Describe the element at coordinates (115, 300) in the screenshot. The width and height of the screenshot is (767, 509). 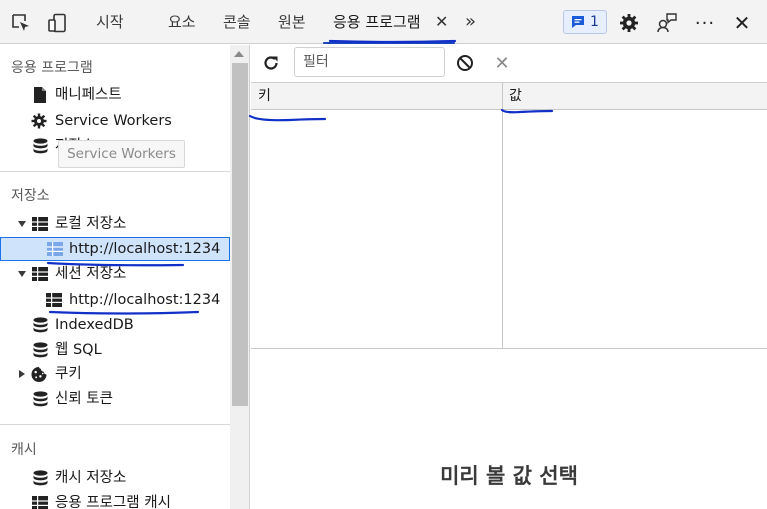
I see `sidebar-item-session-origin: http://localhost:1234` at that location.